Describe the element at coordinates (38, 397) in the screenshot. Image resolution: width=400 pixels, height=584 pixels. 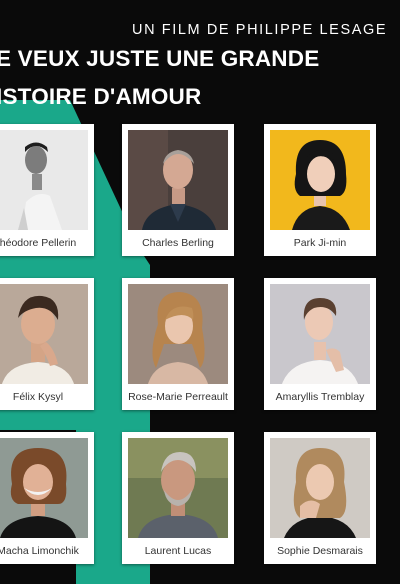
I see `cast-name: Félix Kysyl` at that location.